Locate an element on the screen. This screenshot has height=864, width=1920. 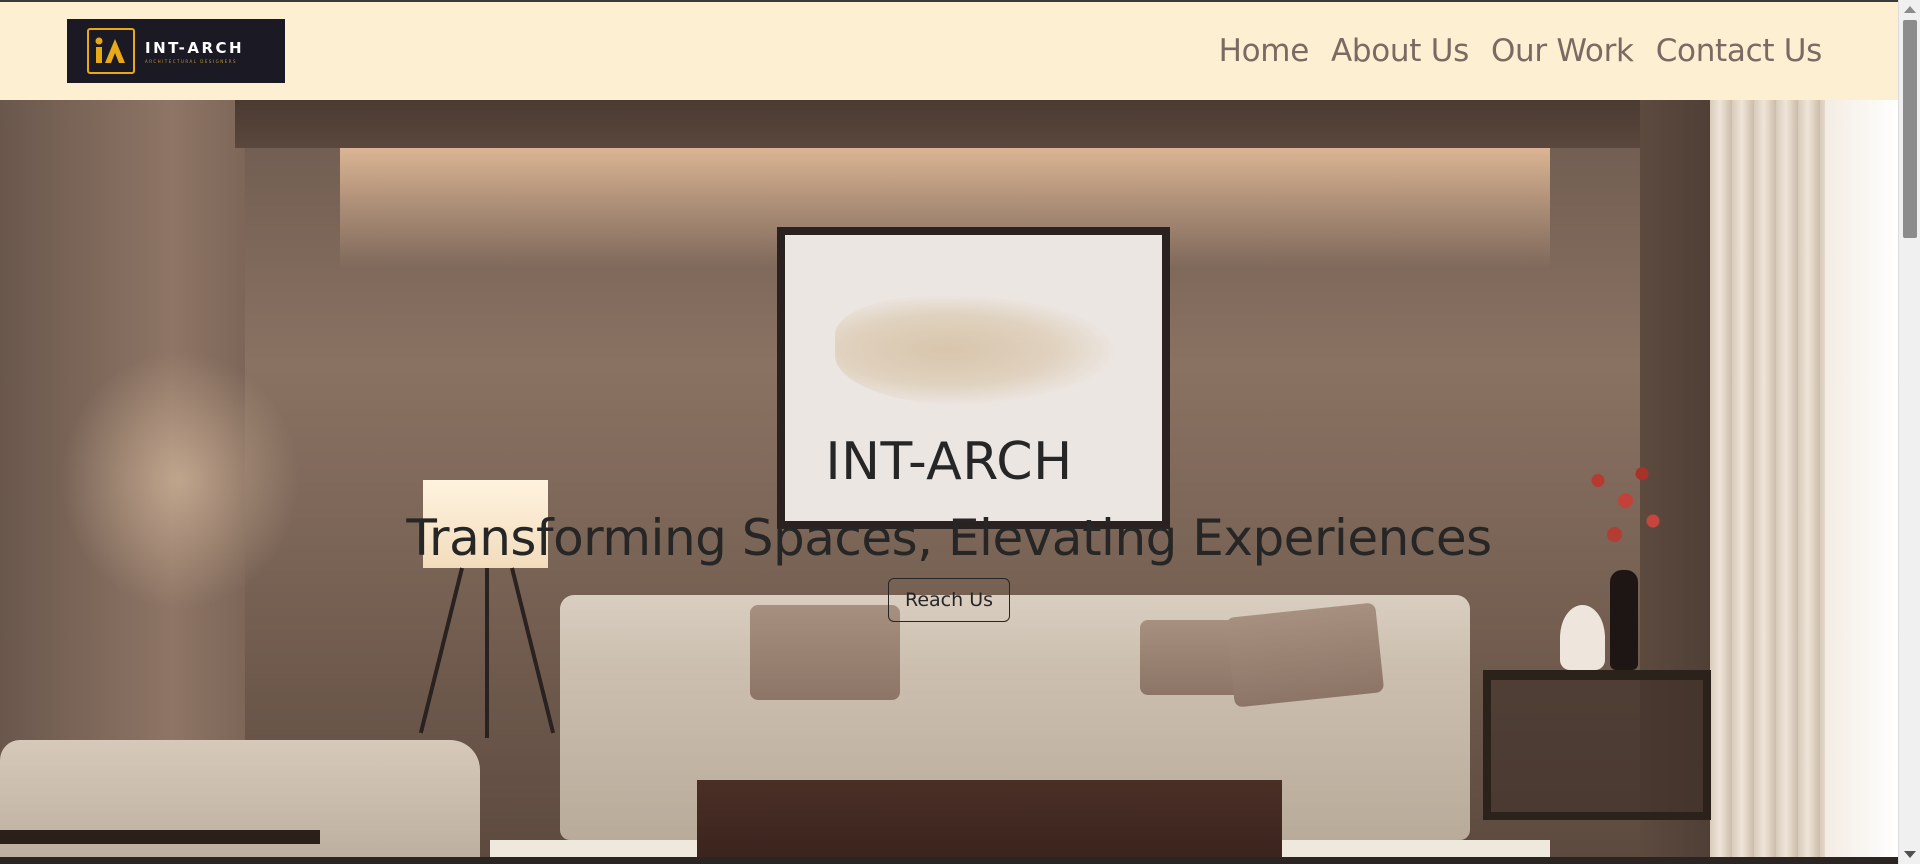
nav-link-our-work: Our Work is located at coordinates (1562, 51).